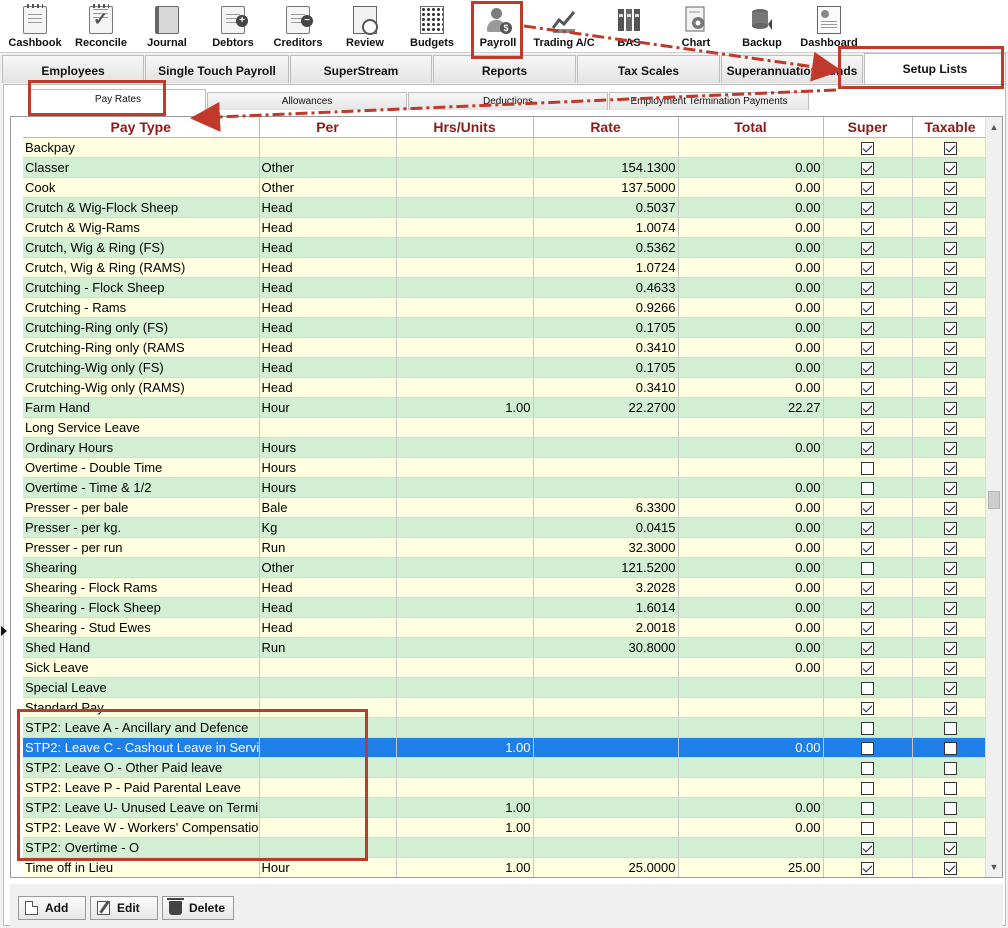 Image resolution: width=1008 pixels, height=928 pixels. Describe the element at coordinates (328, 127) in the screenshot. I see `column-header-per: Per` at that location.